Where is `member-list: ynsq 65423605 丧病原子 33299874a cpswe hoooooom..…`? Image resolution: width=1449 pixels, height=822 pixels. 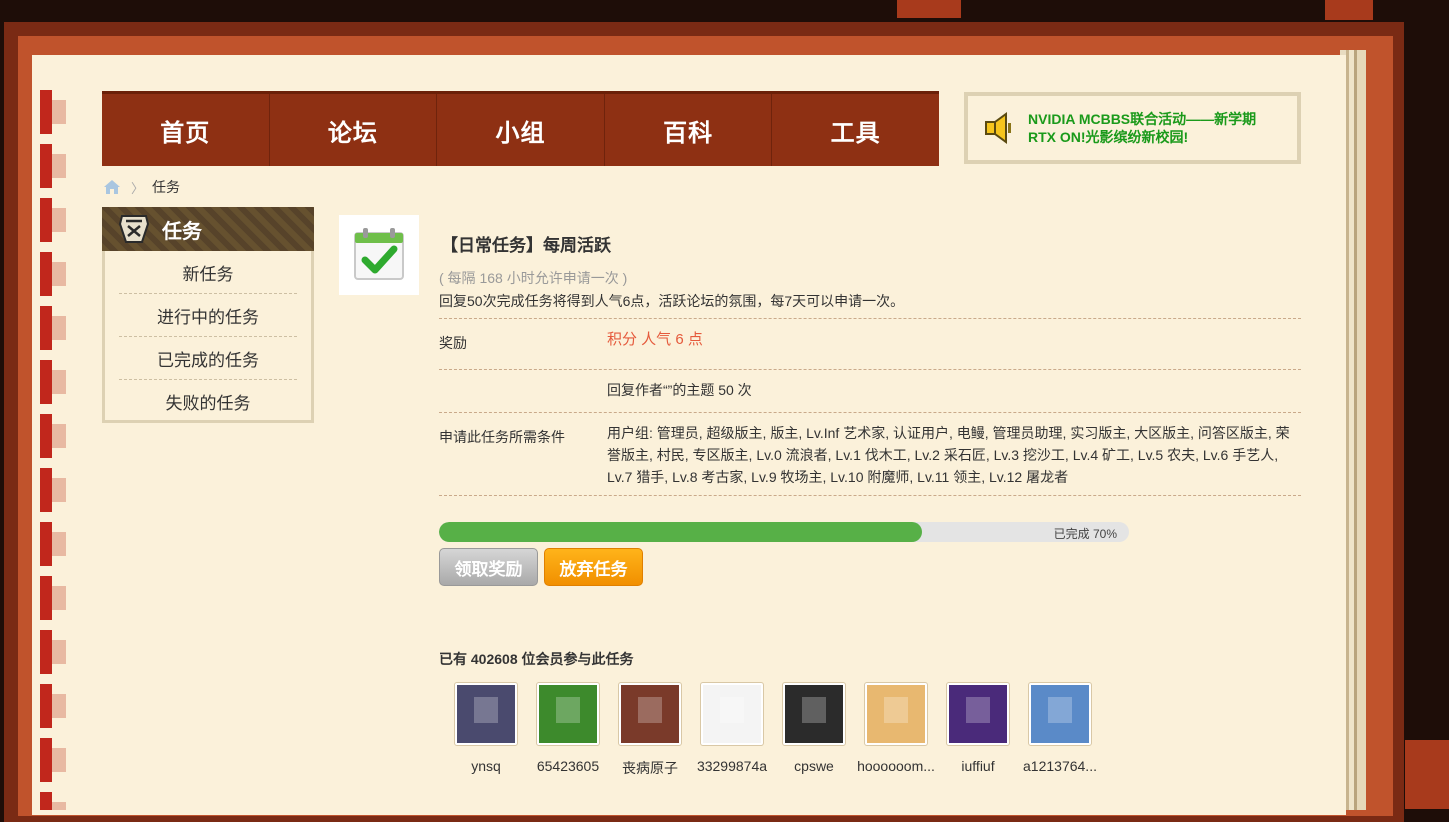 member-list: ynsq 65423605 丧病原子 33299874a cpswe hoooooom..… is located at coordinates (773, 730).